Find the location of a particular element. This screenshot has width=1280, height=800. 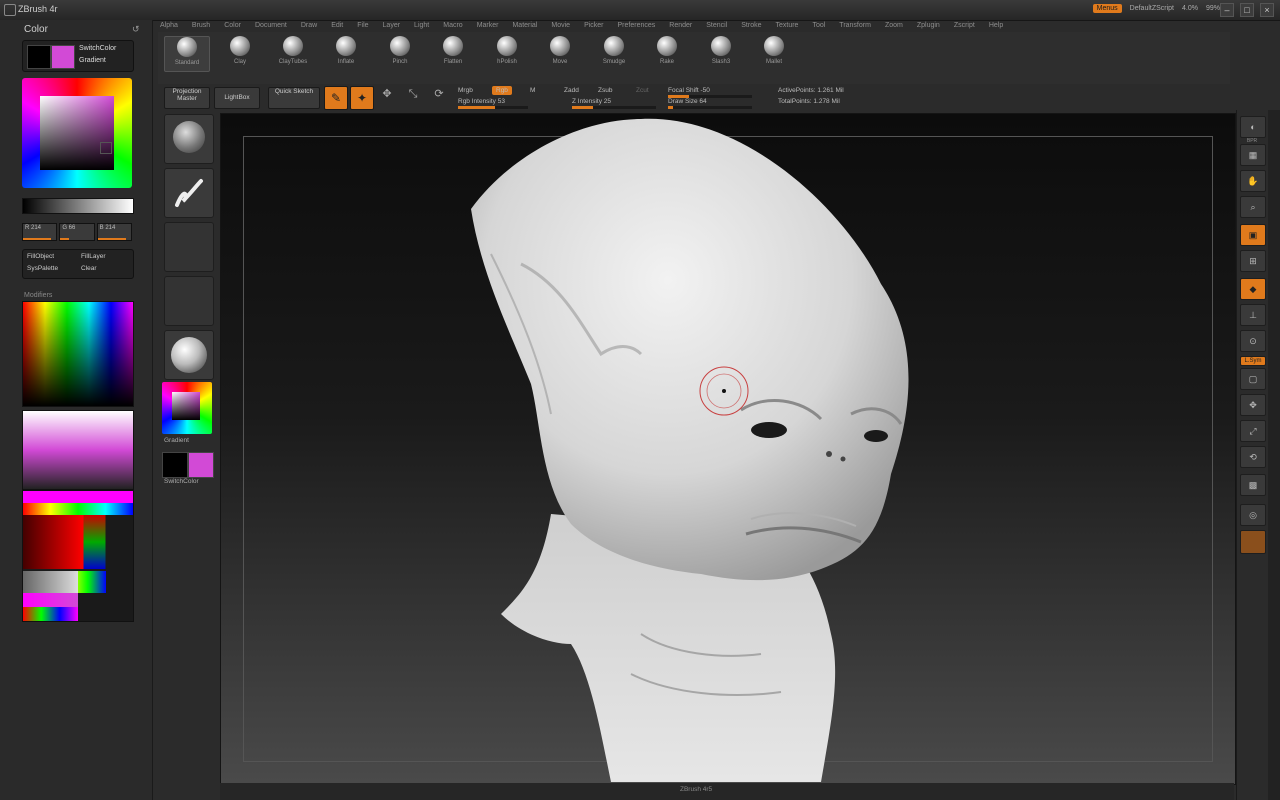

brush-slash3: Slash3 is located at coordinates (721, 50).